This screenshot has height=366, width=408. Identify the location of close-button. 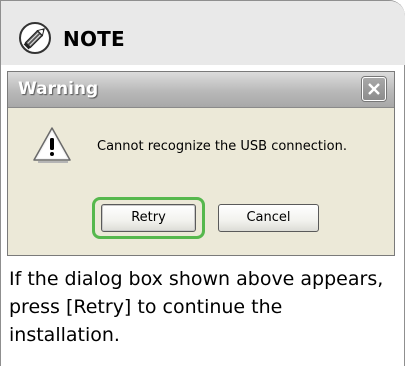
(374, 89).